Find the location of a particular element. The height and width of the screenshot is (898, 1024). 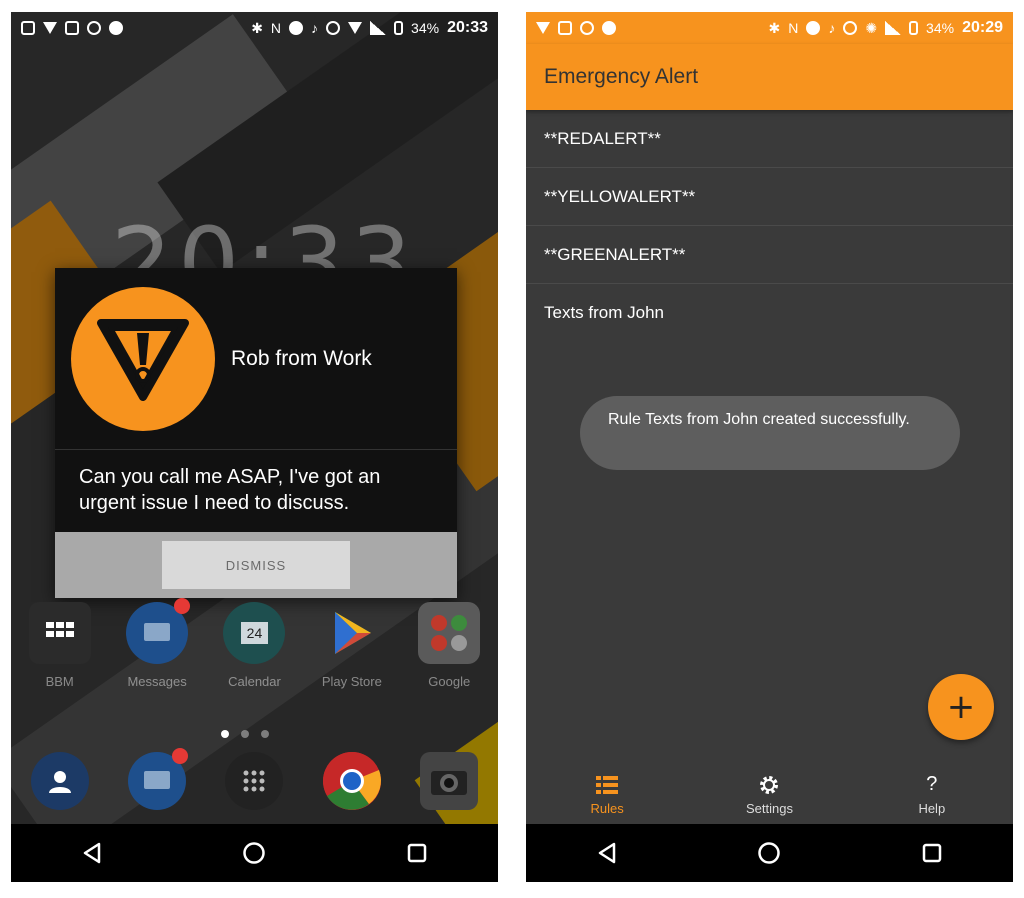

tab-label: Help is located at coordinates (932, 808).